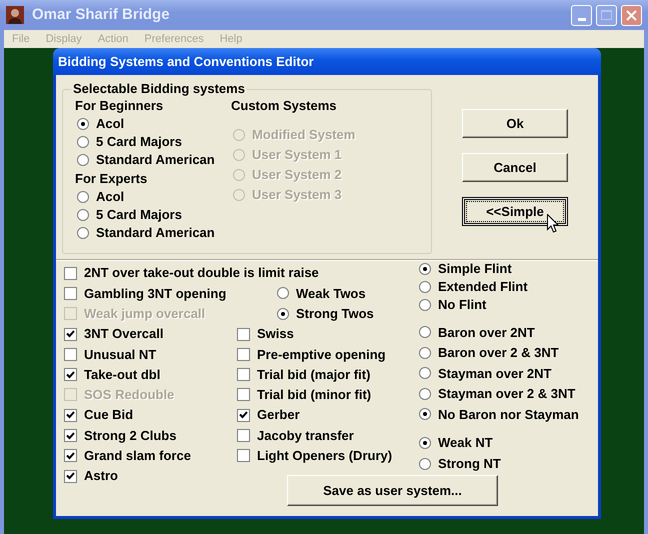  What do you see at coordinates (488, 352) in the screenshot?
I see `radio-button: Baron over 2 & 3NT` at bounding box center [488, 352].